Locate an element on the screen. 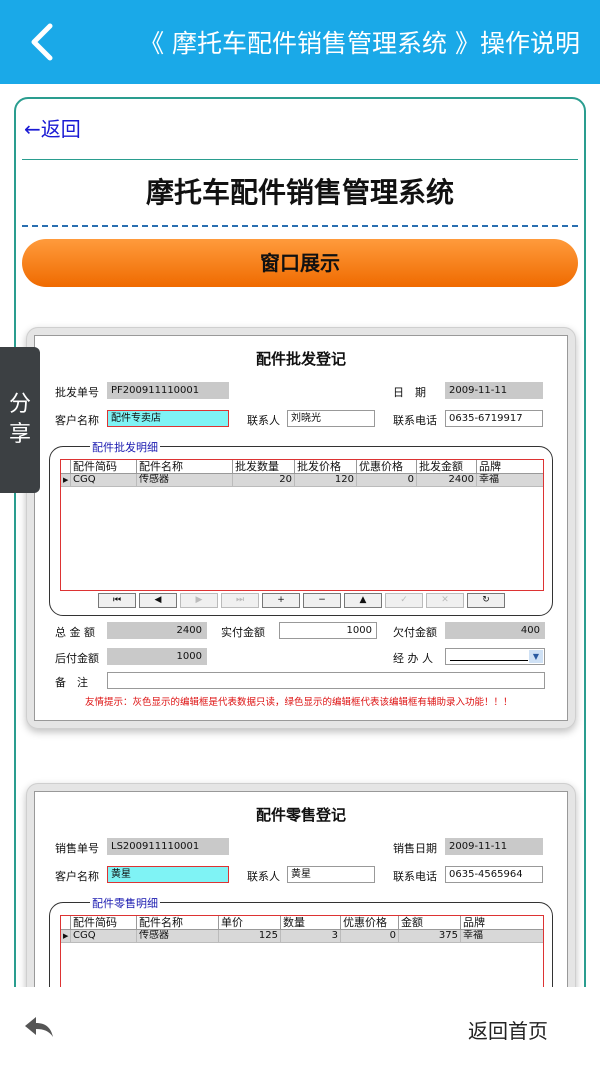  share-label: 享 is located at coordinates (19, 434).